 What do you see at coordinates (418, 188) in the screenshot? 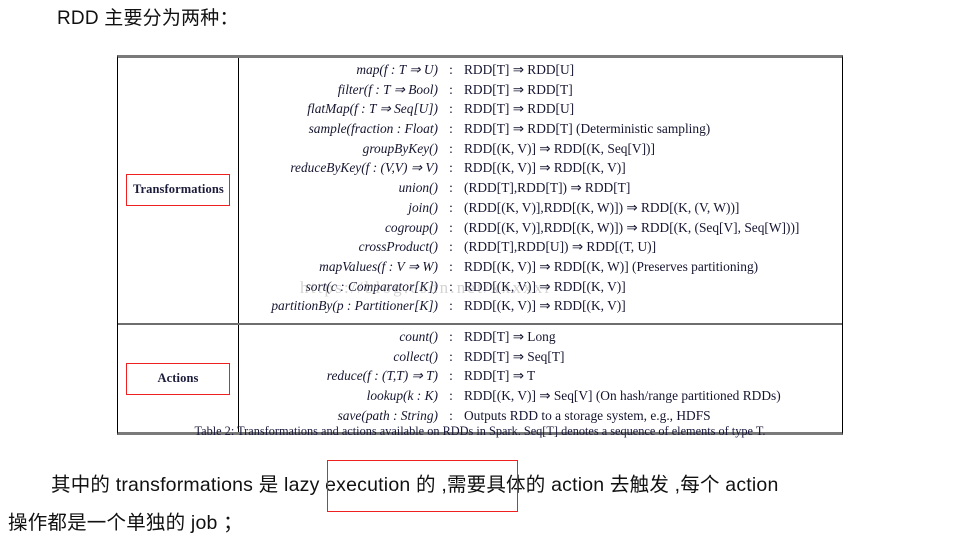
I see `op-signature: union()` at bounding box center [418, 188].